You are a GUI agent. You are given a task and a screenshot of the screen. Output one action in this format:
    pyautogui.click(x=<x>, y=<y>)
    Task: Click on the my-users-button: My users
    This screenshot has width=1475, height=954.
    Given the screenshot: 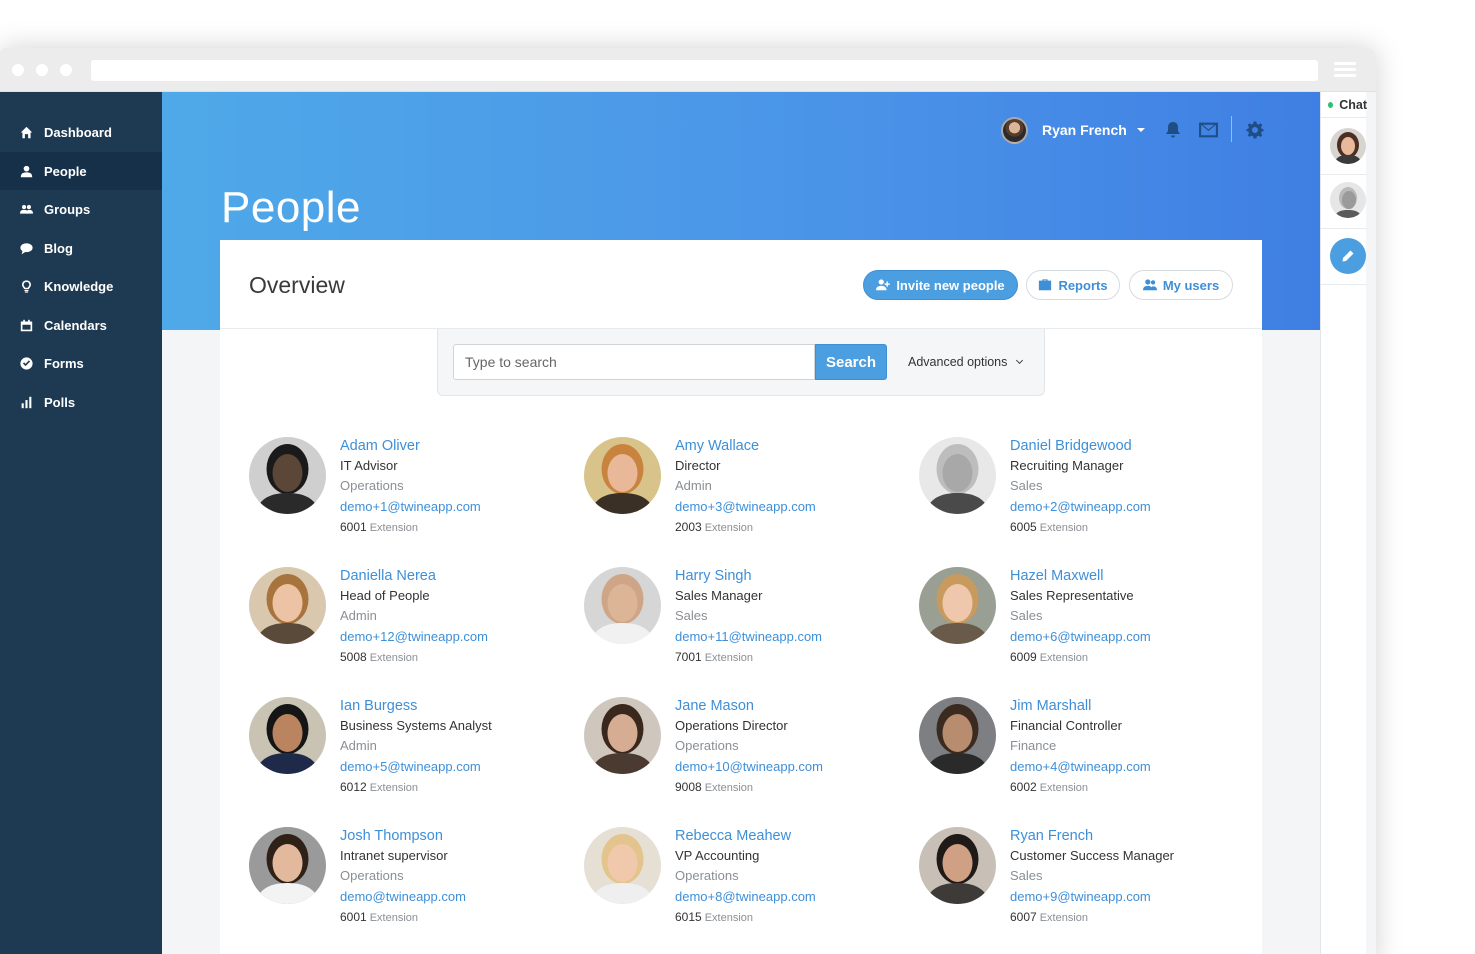 What is the action you would take?
    pyautogui.click(x=1181, y=285)
    